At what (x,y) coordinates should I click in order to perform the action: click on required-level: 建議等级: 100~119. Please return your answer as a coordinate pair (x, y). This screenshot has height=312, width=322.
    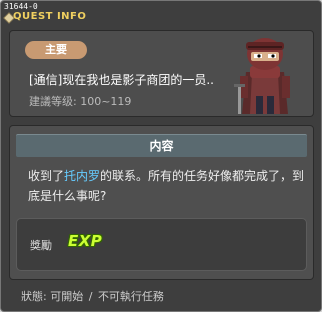
    Looking at the image, I should click on (80, 101).